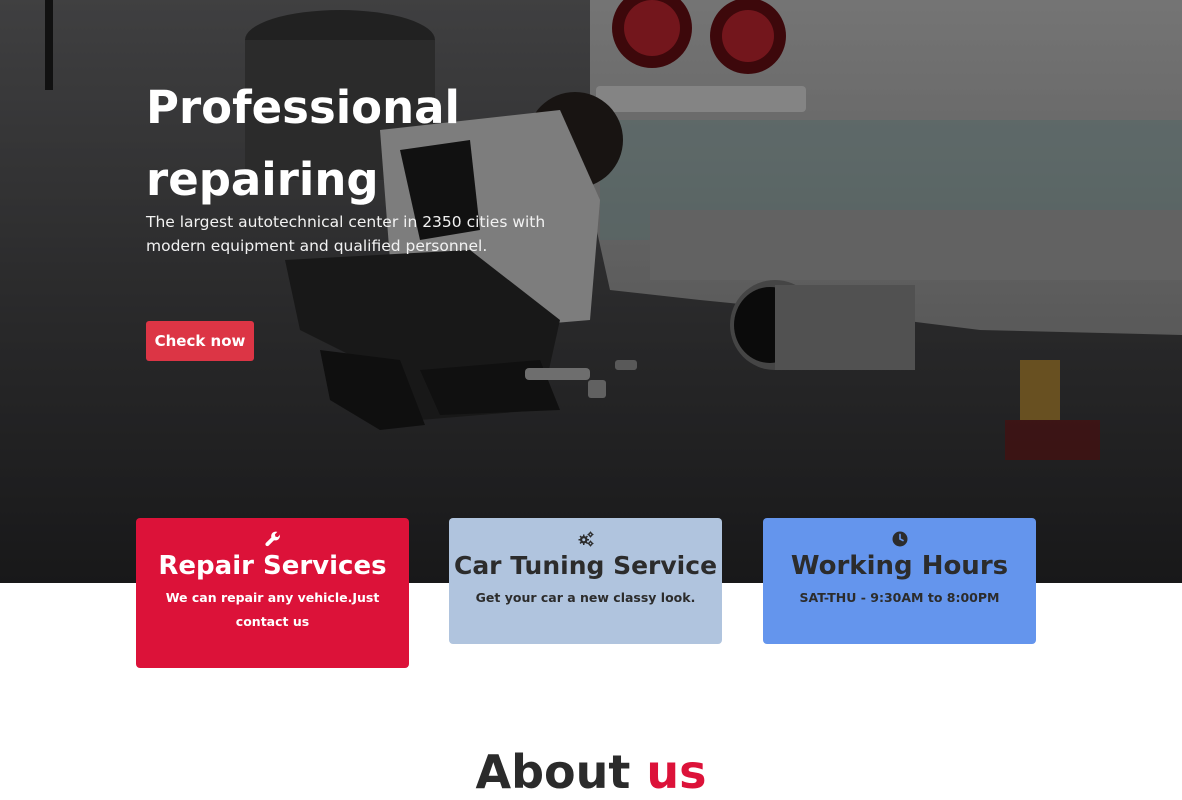 The image size is (1182, 800). I want to click on card-title: Working Hours, so click(899, 566).